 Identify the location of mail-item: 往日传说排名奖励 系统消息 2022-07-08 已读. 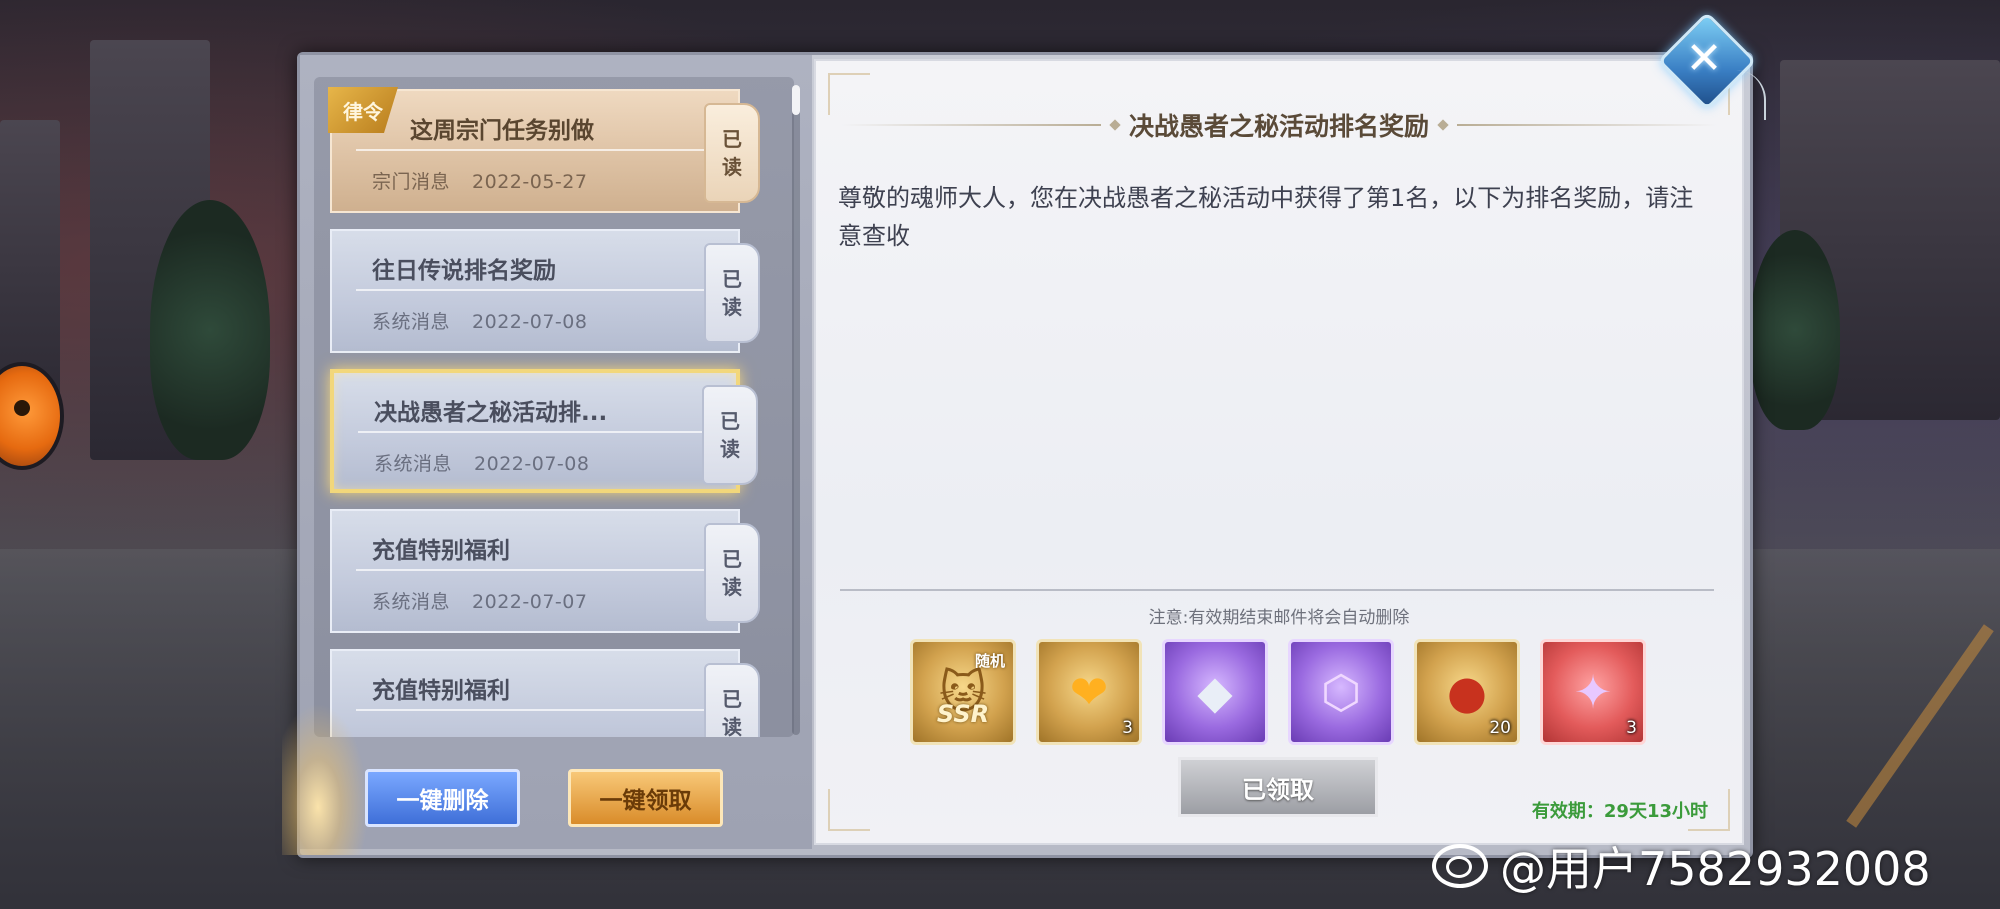
(545, 291).